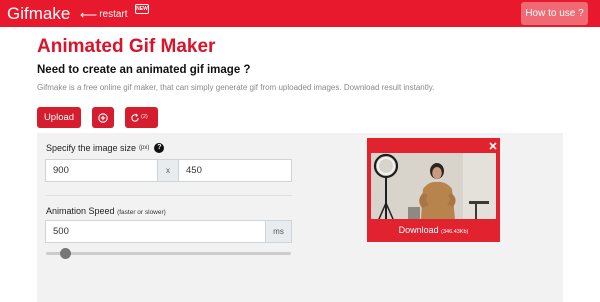 The width and height of the screenshot is (600, 302). I want to click on close-icon, so click(493, 146).